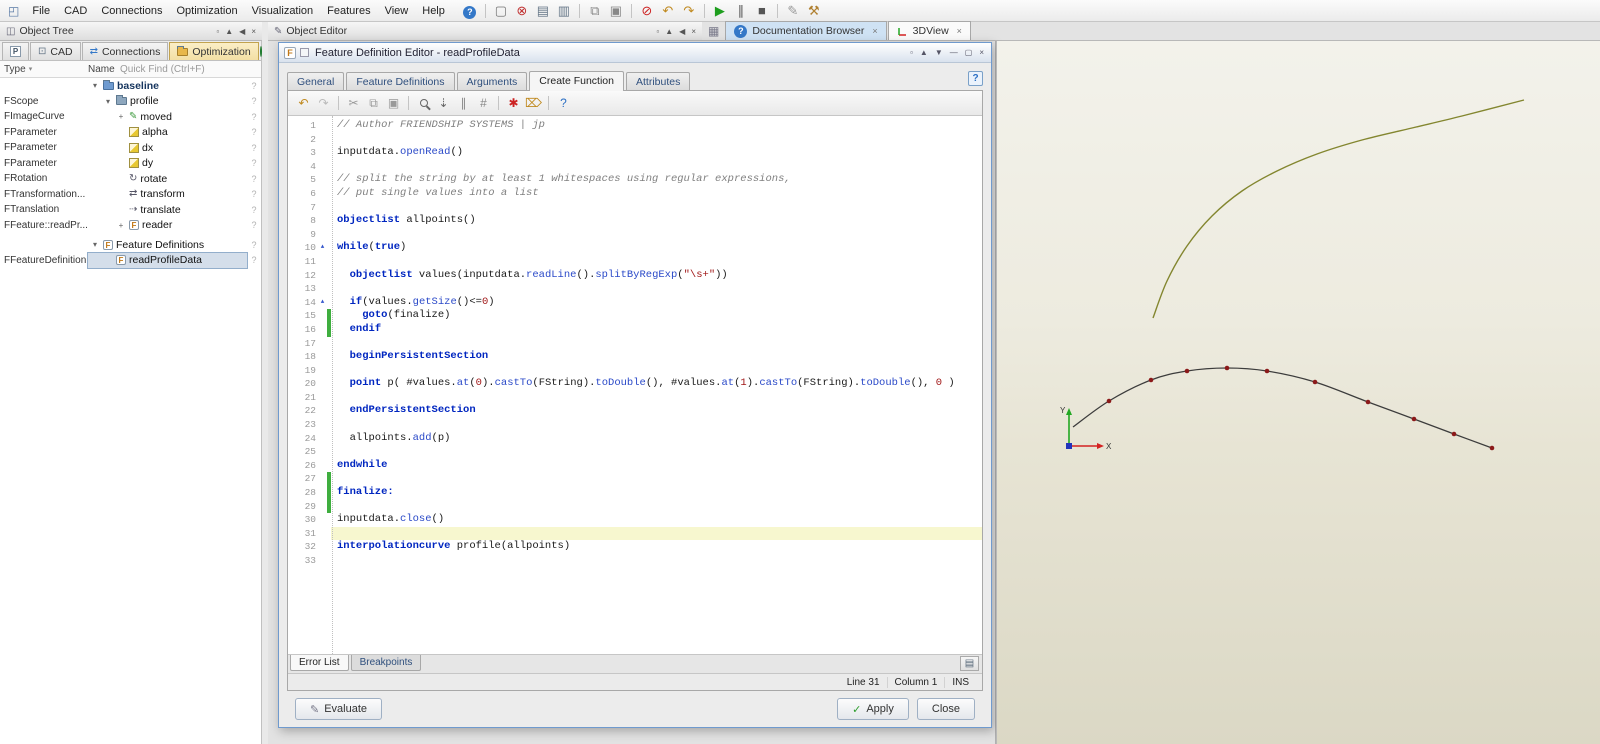  What do you see at coordinates (130, 148) in the screenshot?
I see `tree-row-dx: FParameter dx?` at bounding box center [130, 148].